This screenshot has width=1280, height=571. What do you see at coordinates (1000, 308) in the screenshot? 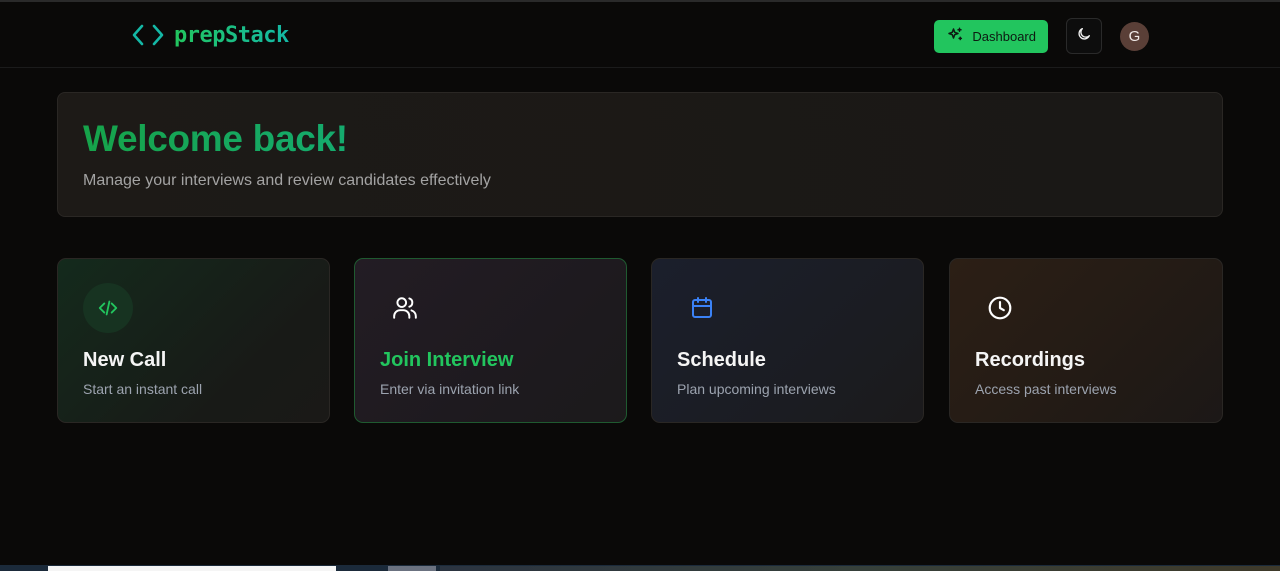
I see `clock-icon` at bounding box center [1000, 308].